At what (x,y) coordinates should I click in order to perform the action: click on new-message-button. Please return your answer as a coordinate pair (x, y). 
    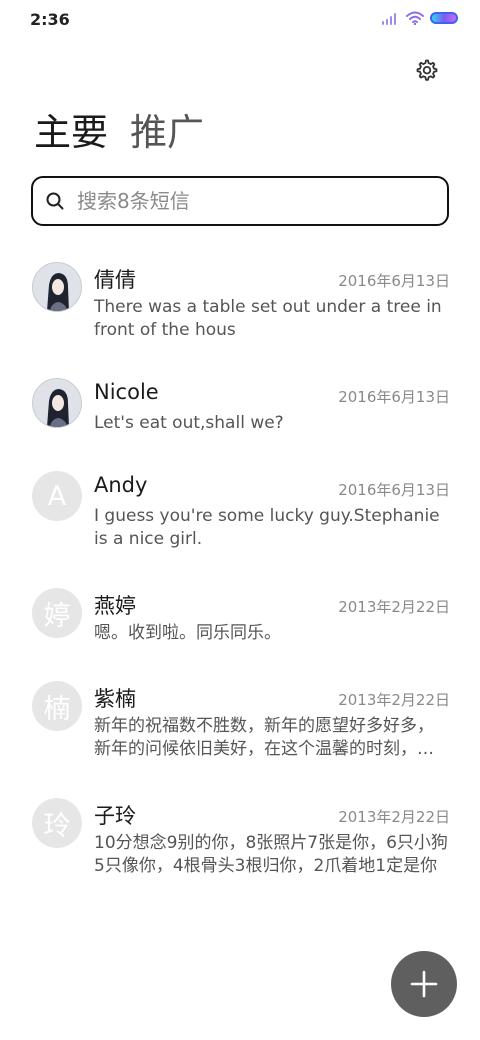
    Looking at the image, I should click on (424, 984).